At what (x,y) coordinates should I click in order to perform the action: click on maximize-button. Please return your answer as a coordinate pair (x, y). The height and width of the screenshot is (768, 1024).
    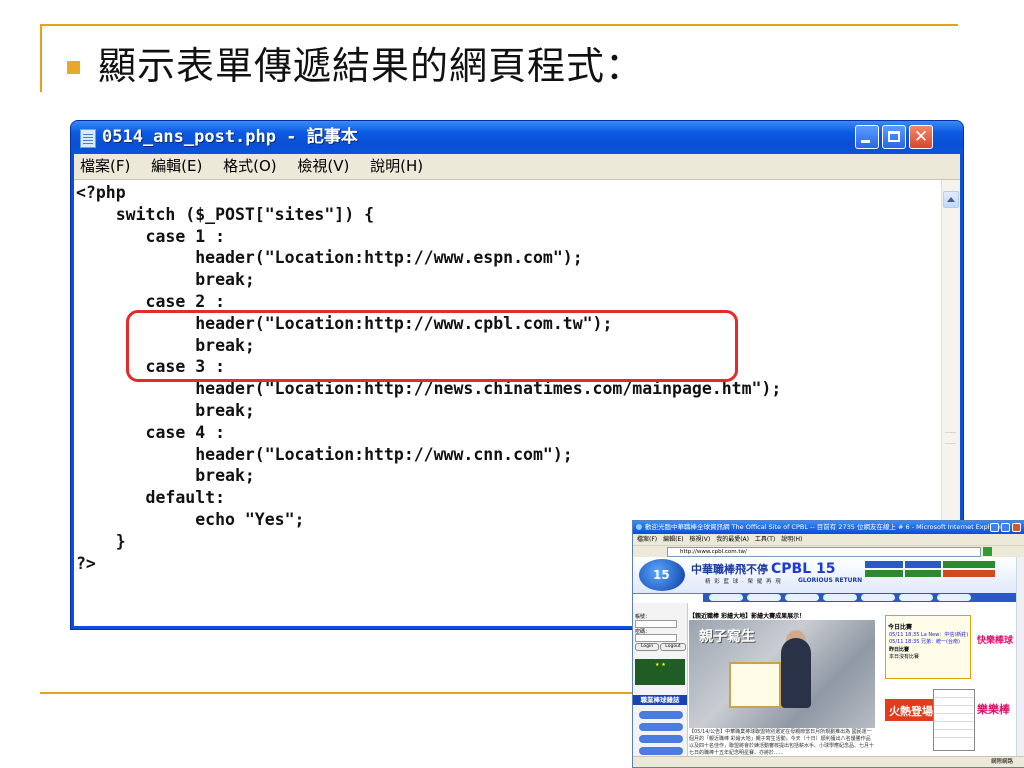
    Looking at the image, I should click on (894, 137).